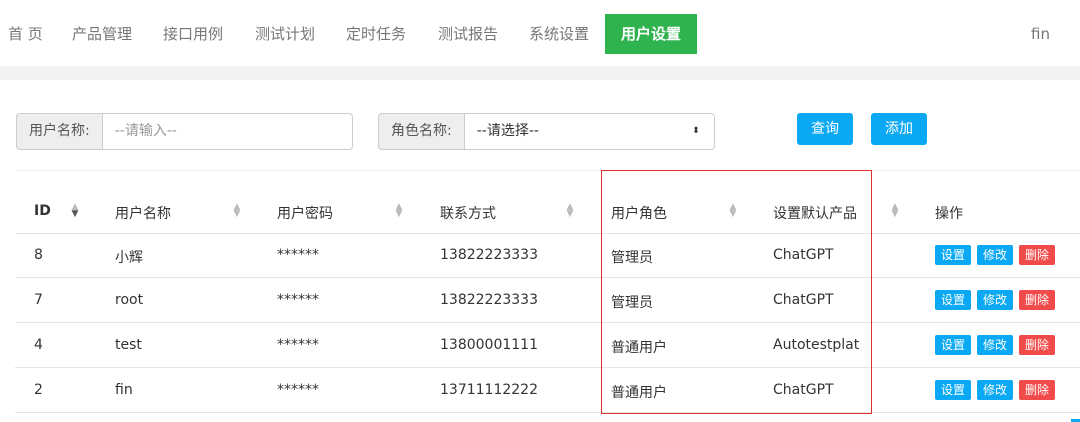 The height and width of the screenshot is (422, 1080). What do you see at coordinates (285, 34) in the screenshot?
I see `nav-item-test-plan: 测试计划` at bounding box center [285, 34].